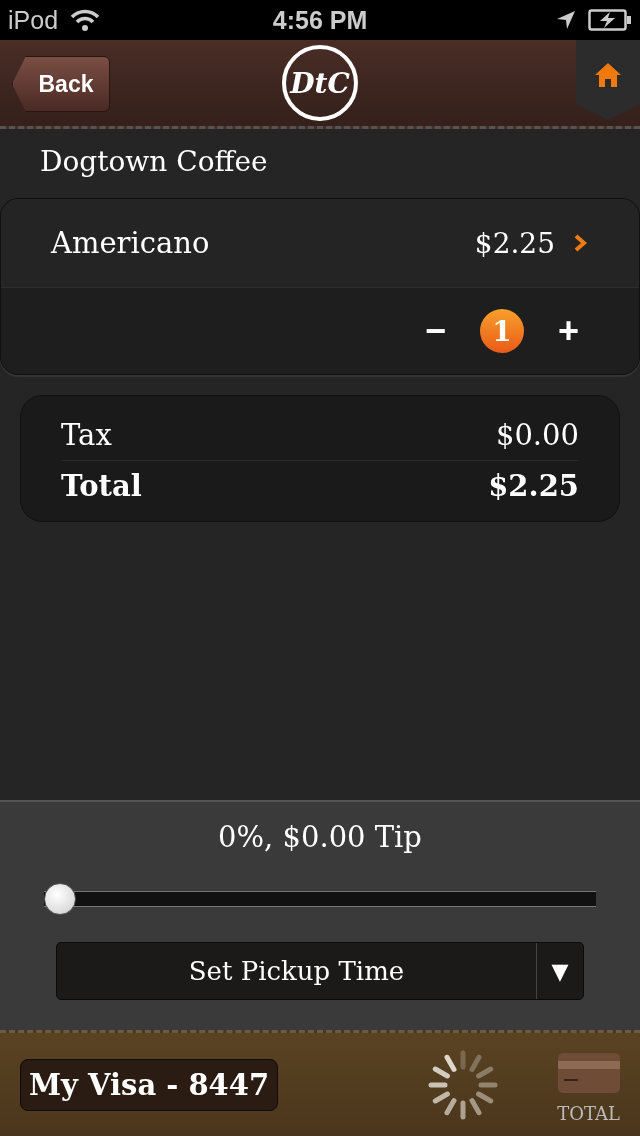 This screenshot has height=1136, width=640. I want to click on summary-value: $2.25, so click(533, 486).